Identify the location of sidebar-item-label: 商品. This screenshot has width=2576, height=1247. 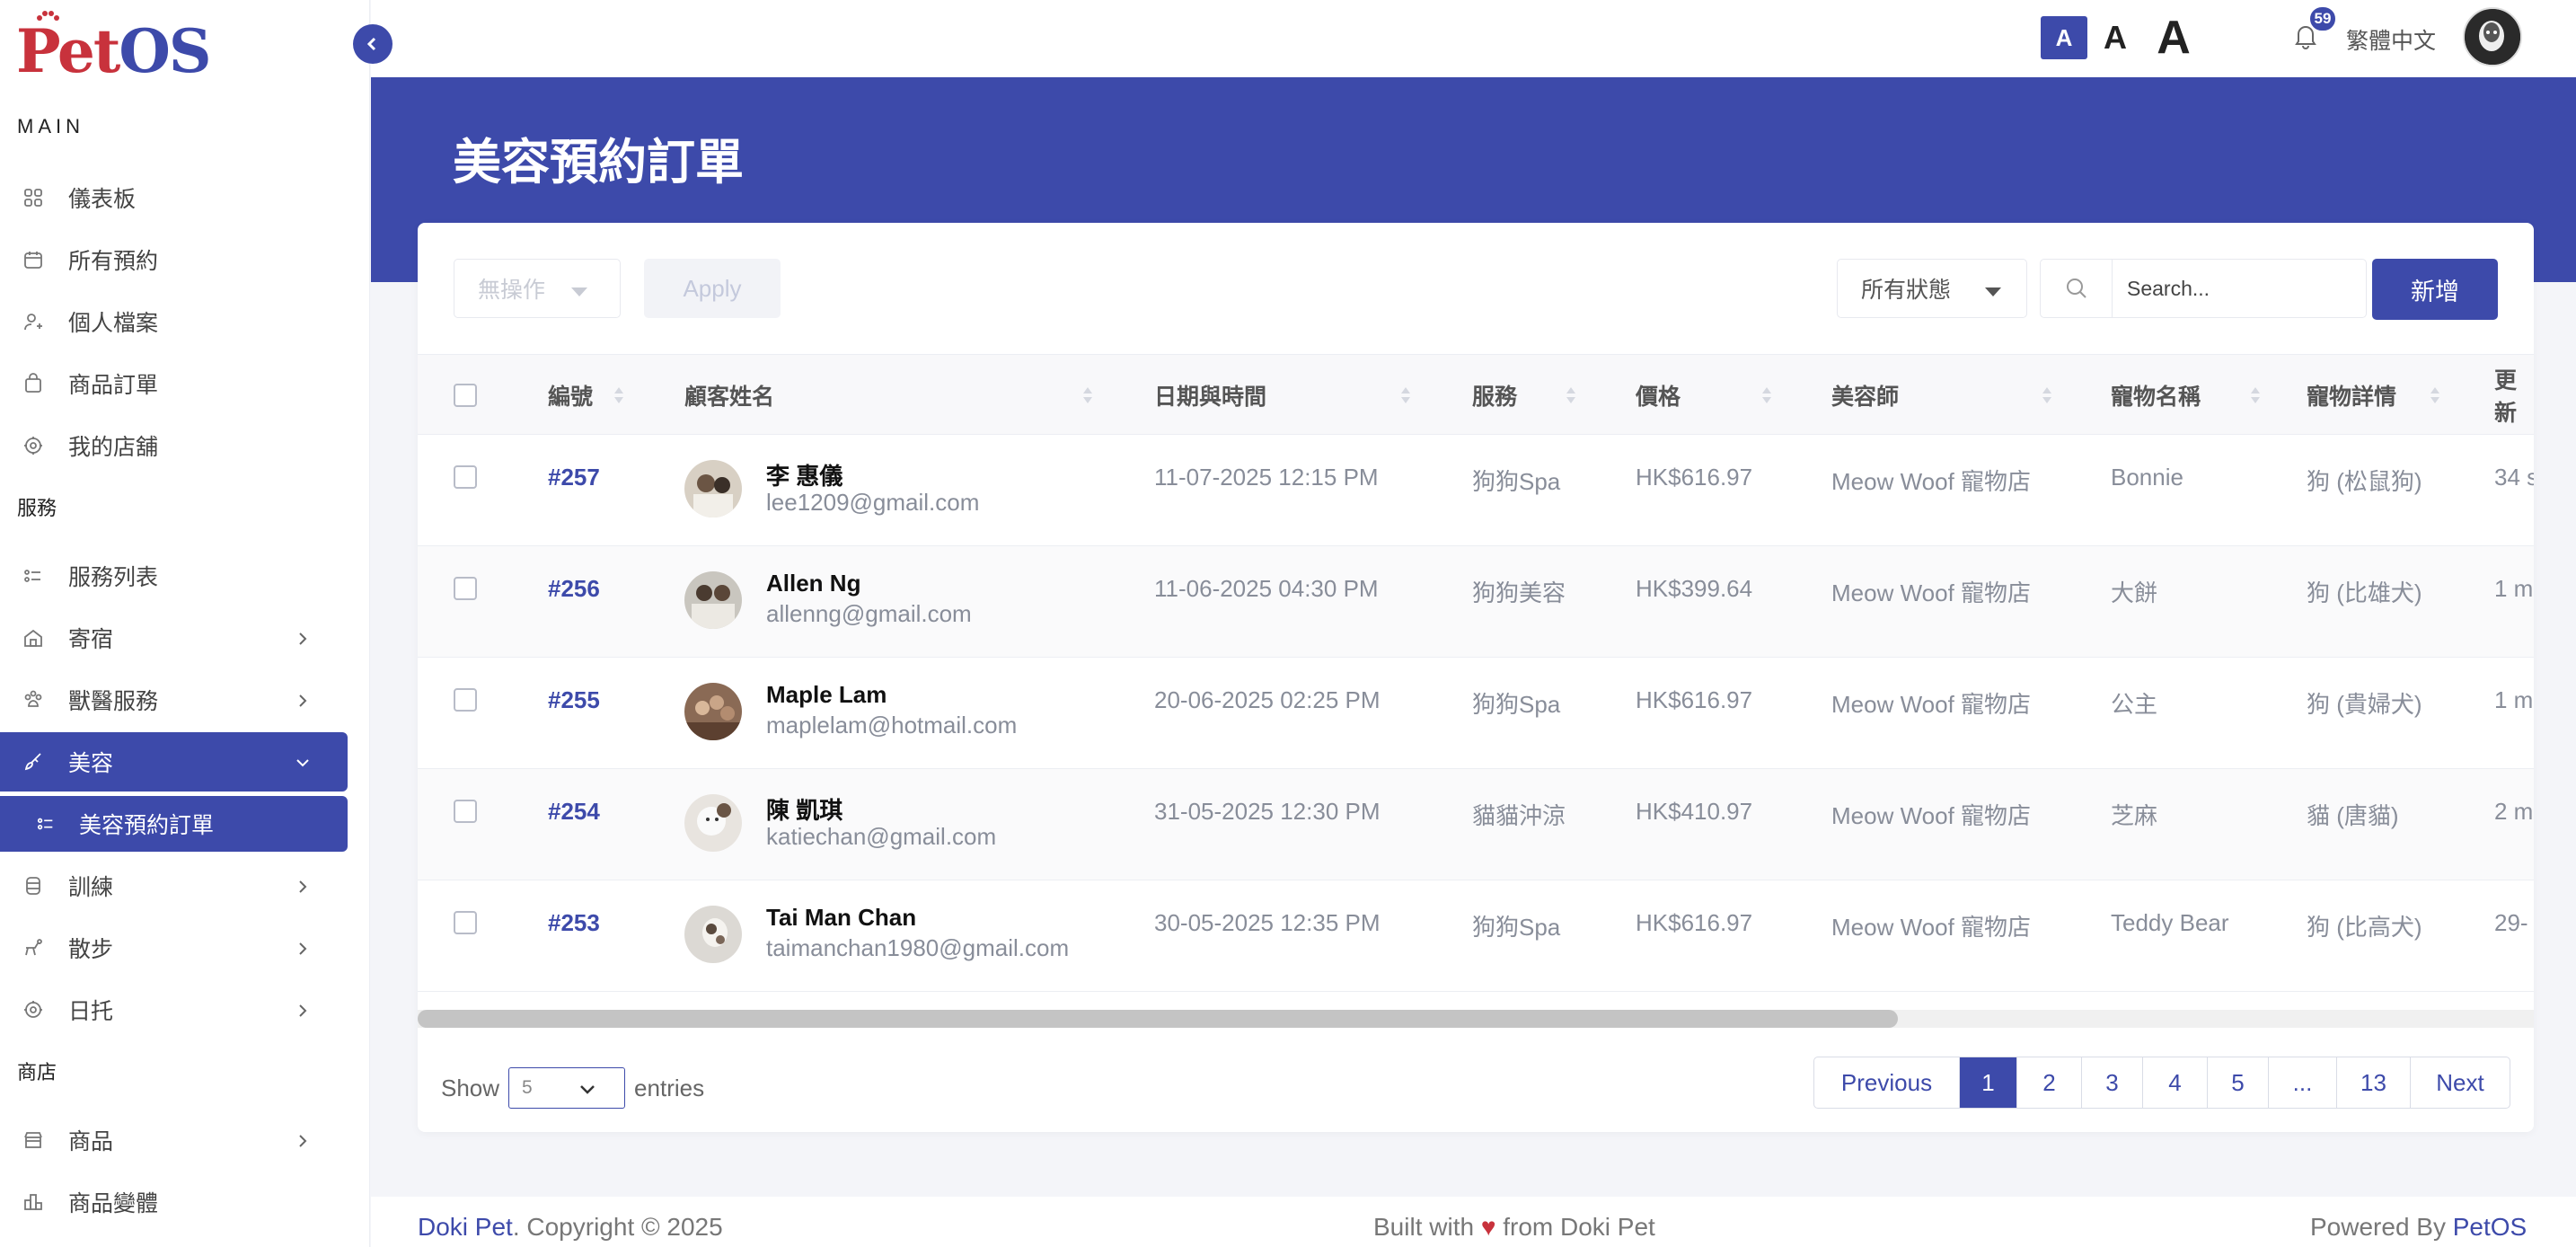
(91, 1141).